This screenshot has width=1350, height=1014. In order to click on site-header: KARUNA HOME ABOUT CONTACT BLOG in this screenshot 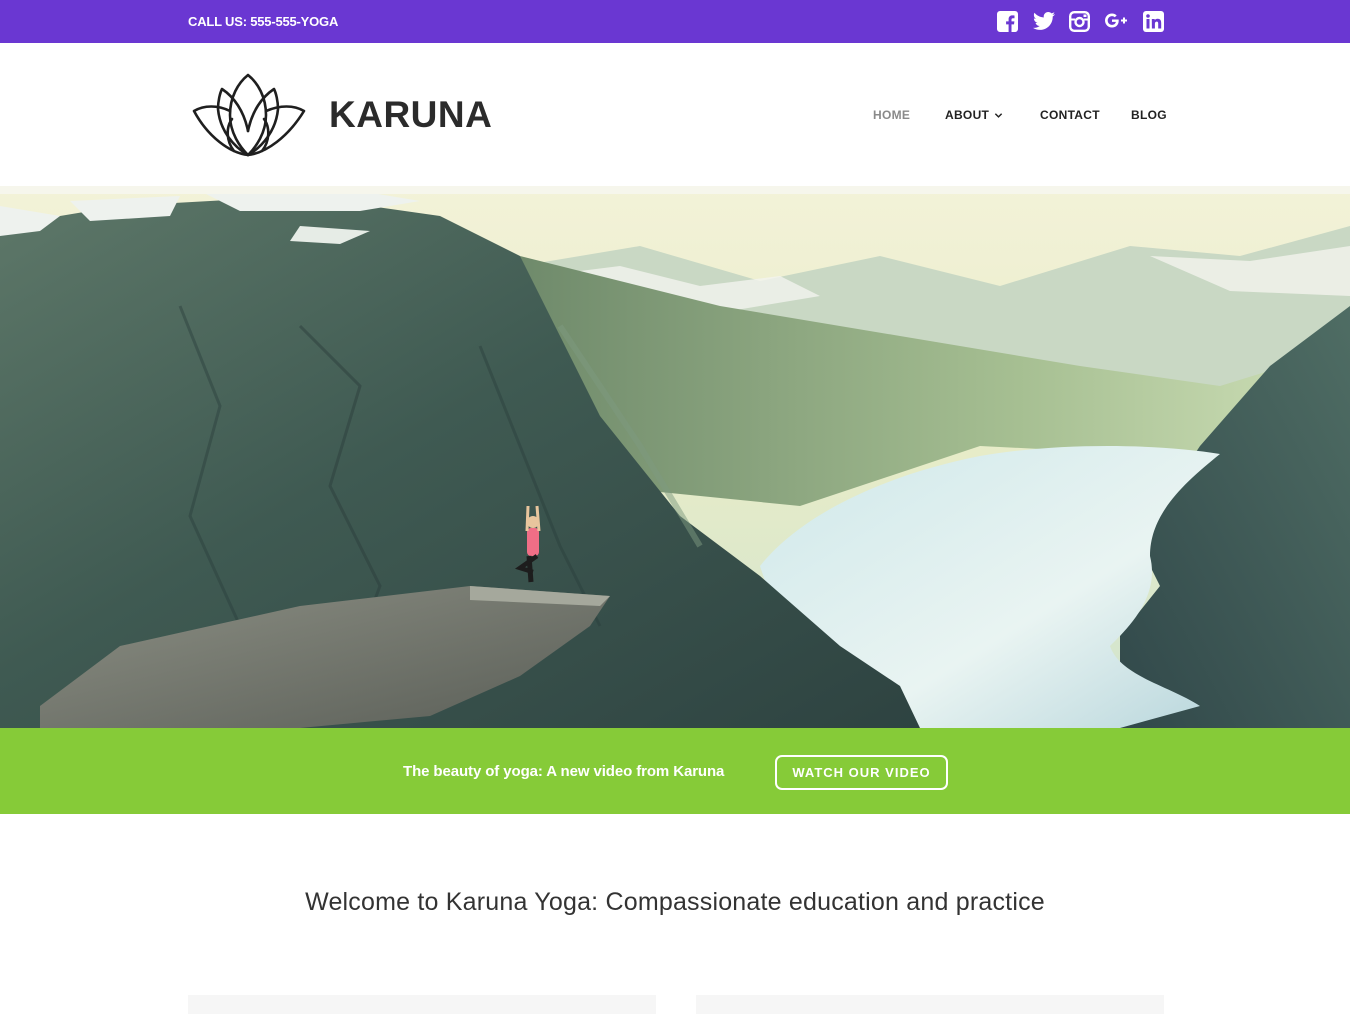, I will do `click(675, 114)`.